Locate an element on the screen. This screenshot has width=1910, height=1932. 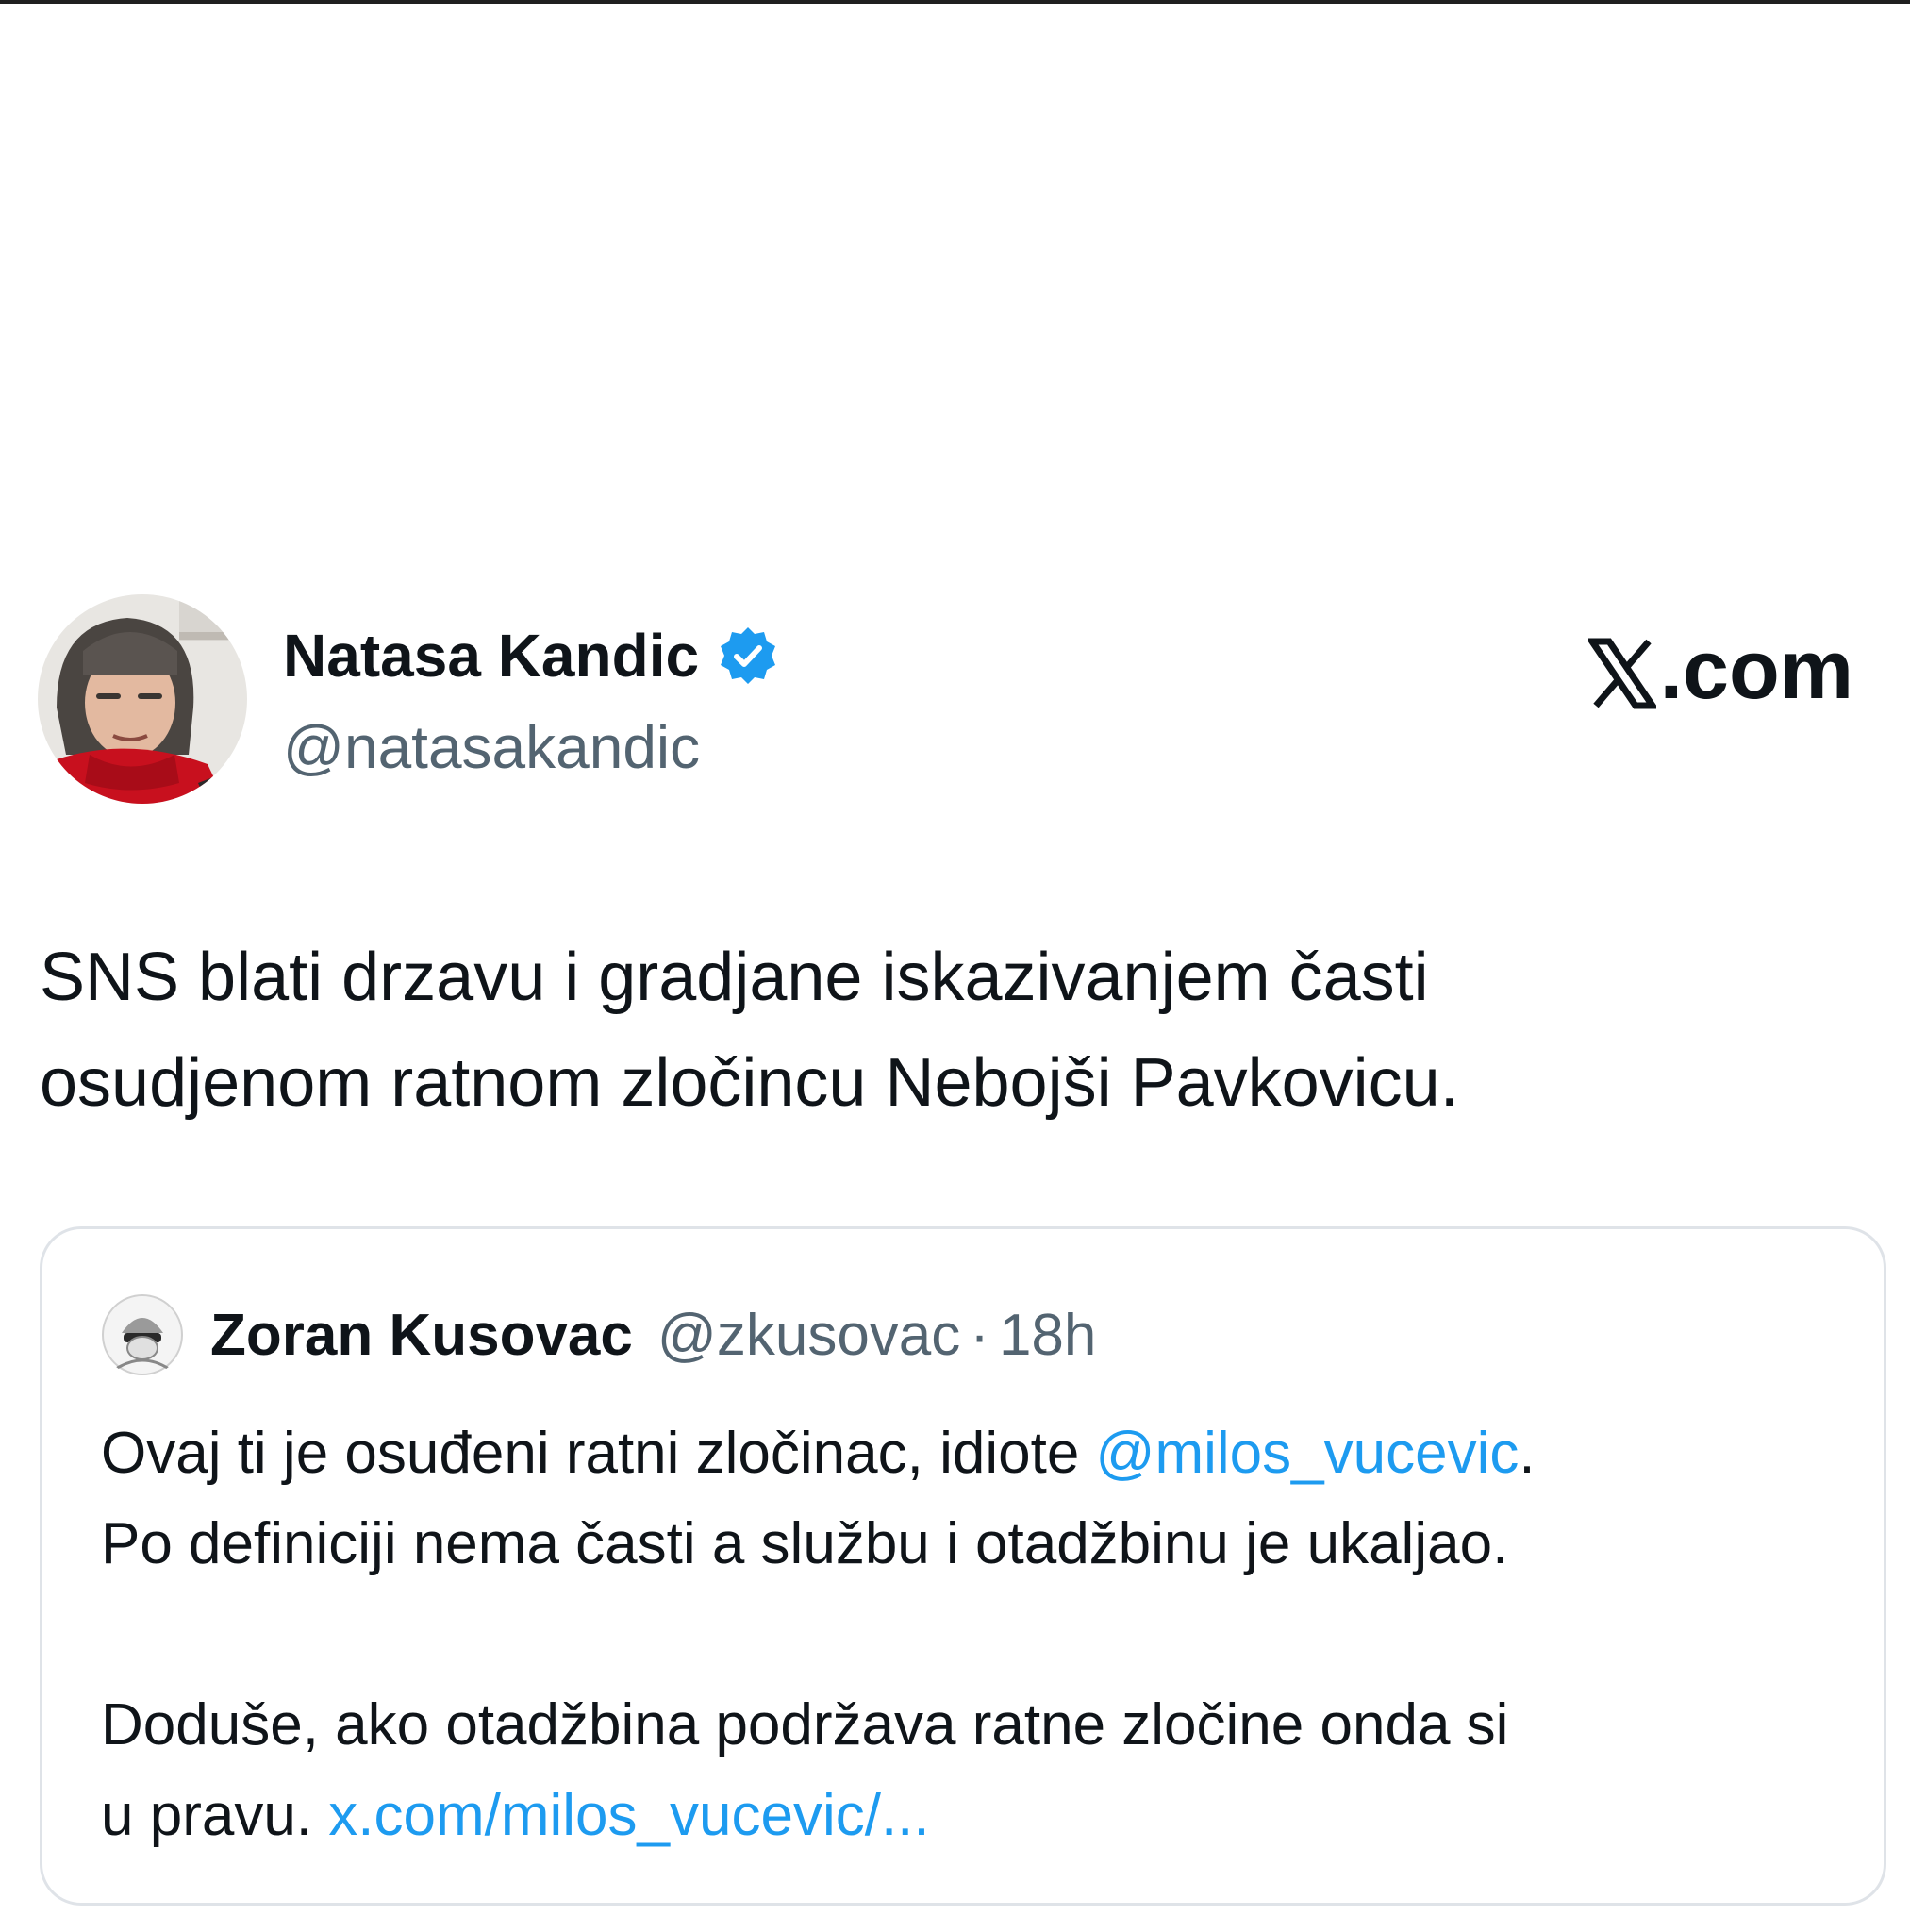
quoted-author-name: Zoran Kusovac is located at coordinates (421, 1336).